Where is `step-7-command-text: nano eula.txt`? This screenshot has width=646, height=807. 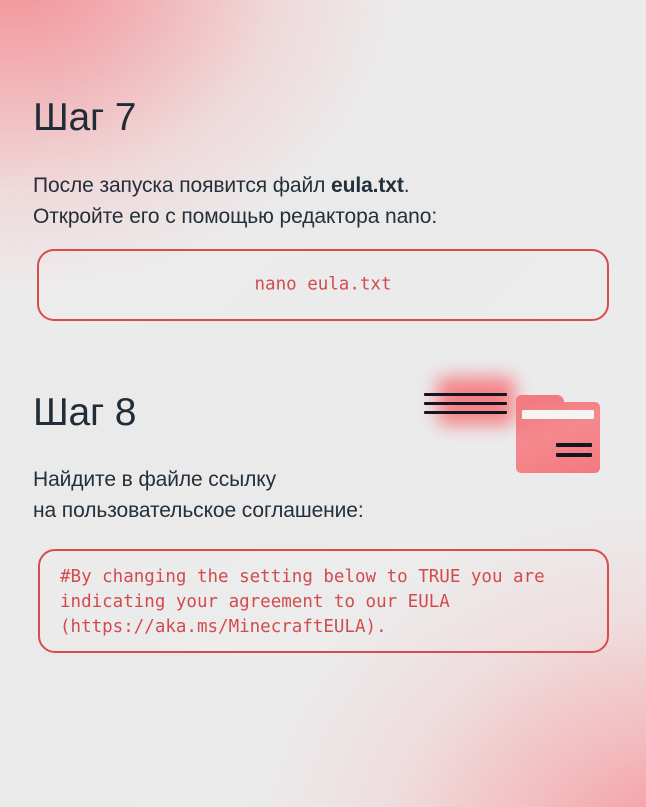
step-7-command-text: nano eula.txt is located at coordinates (323, 284).